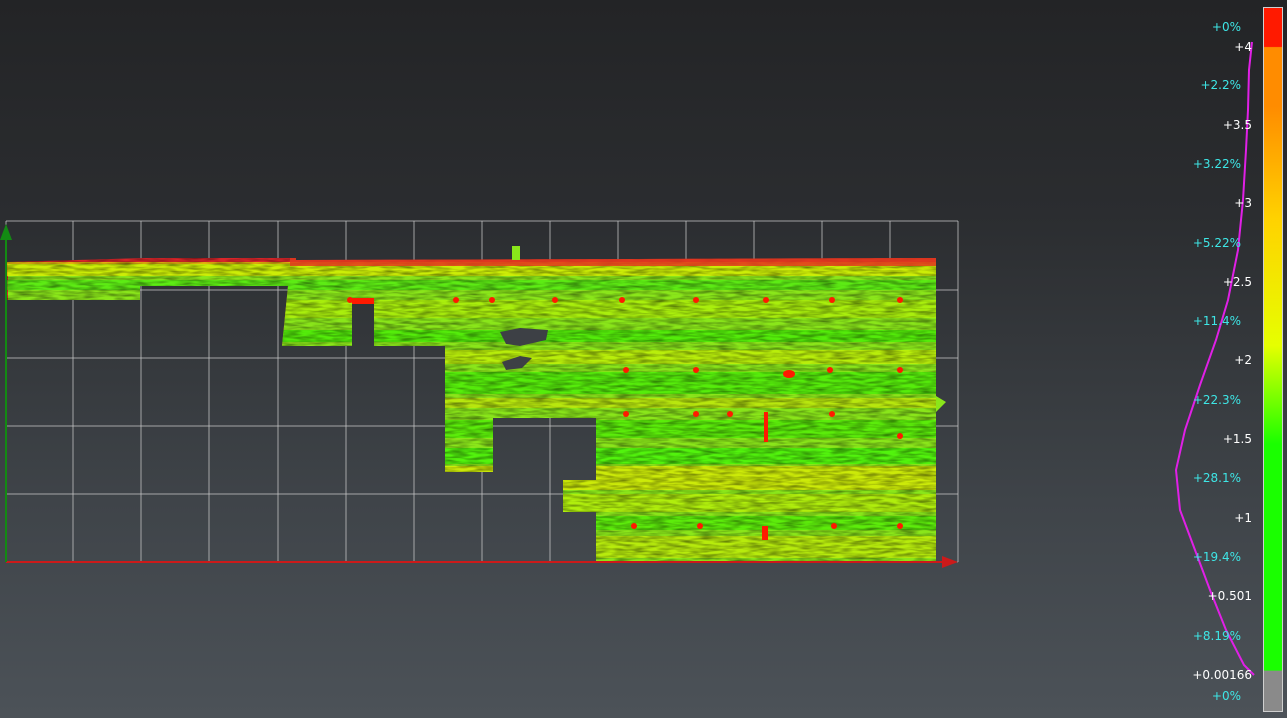 Image resolution: width=1287 pixels, height=718 pixels. Describe the element at coordinates (1216, 321) in the screenshot. I see `percent-label: +11.4%` at that location.